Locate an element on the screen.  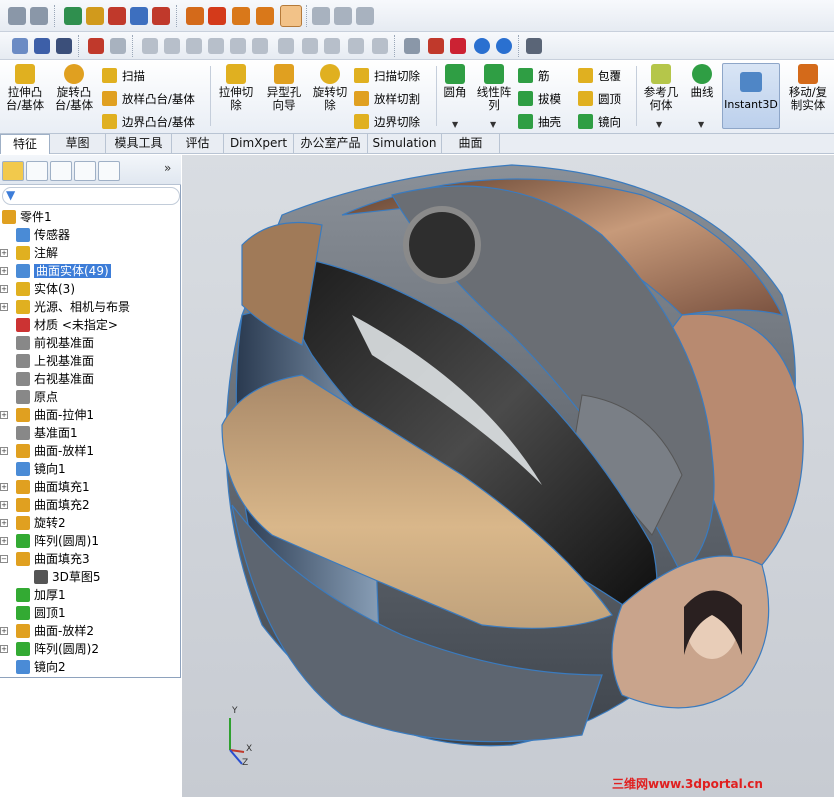
reference-geometry-button: 参考几 何体 is located at coordinates (661, 88).